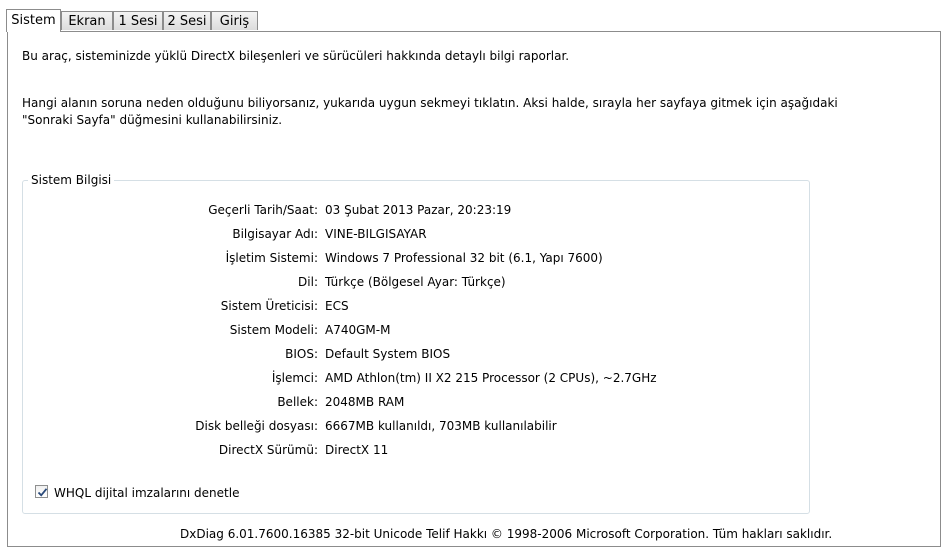 The image size is (948, 559). I want to click on info-label-memory: Bellek:, so click(297, 402).